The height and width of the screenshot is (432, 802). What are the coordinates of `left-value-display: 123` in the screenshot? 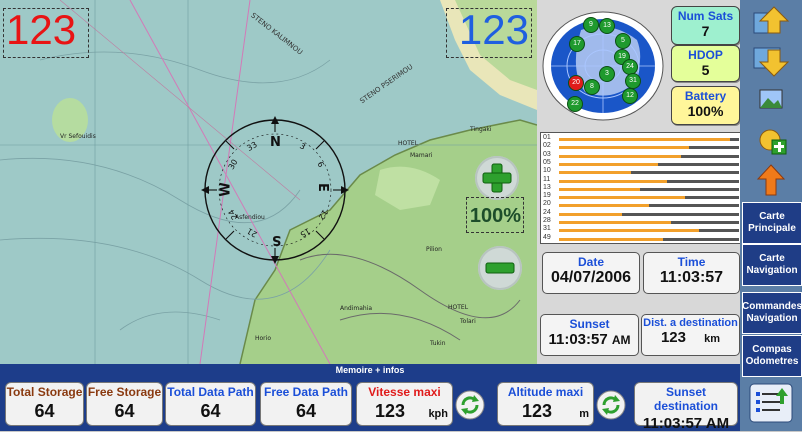 It's located at (46, 33).